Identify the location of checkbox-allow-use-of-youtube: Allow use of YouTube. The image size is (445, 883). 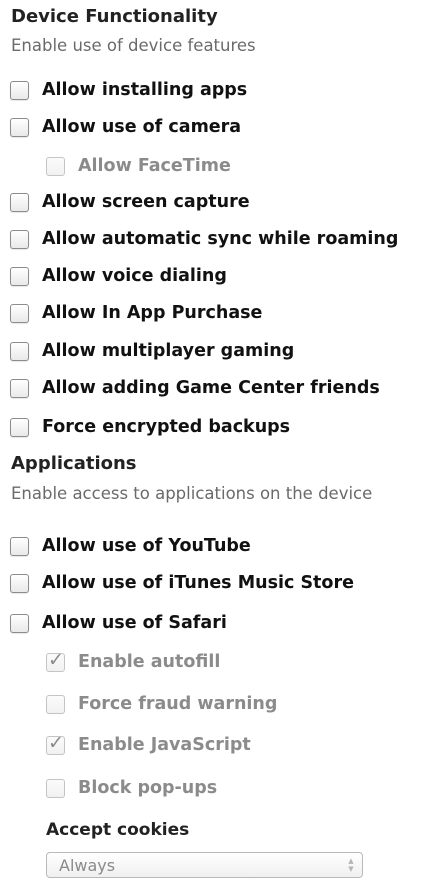
(130, 546).